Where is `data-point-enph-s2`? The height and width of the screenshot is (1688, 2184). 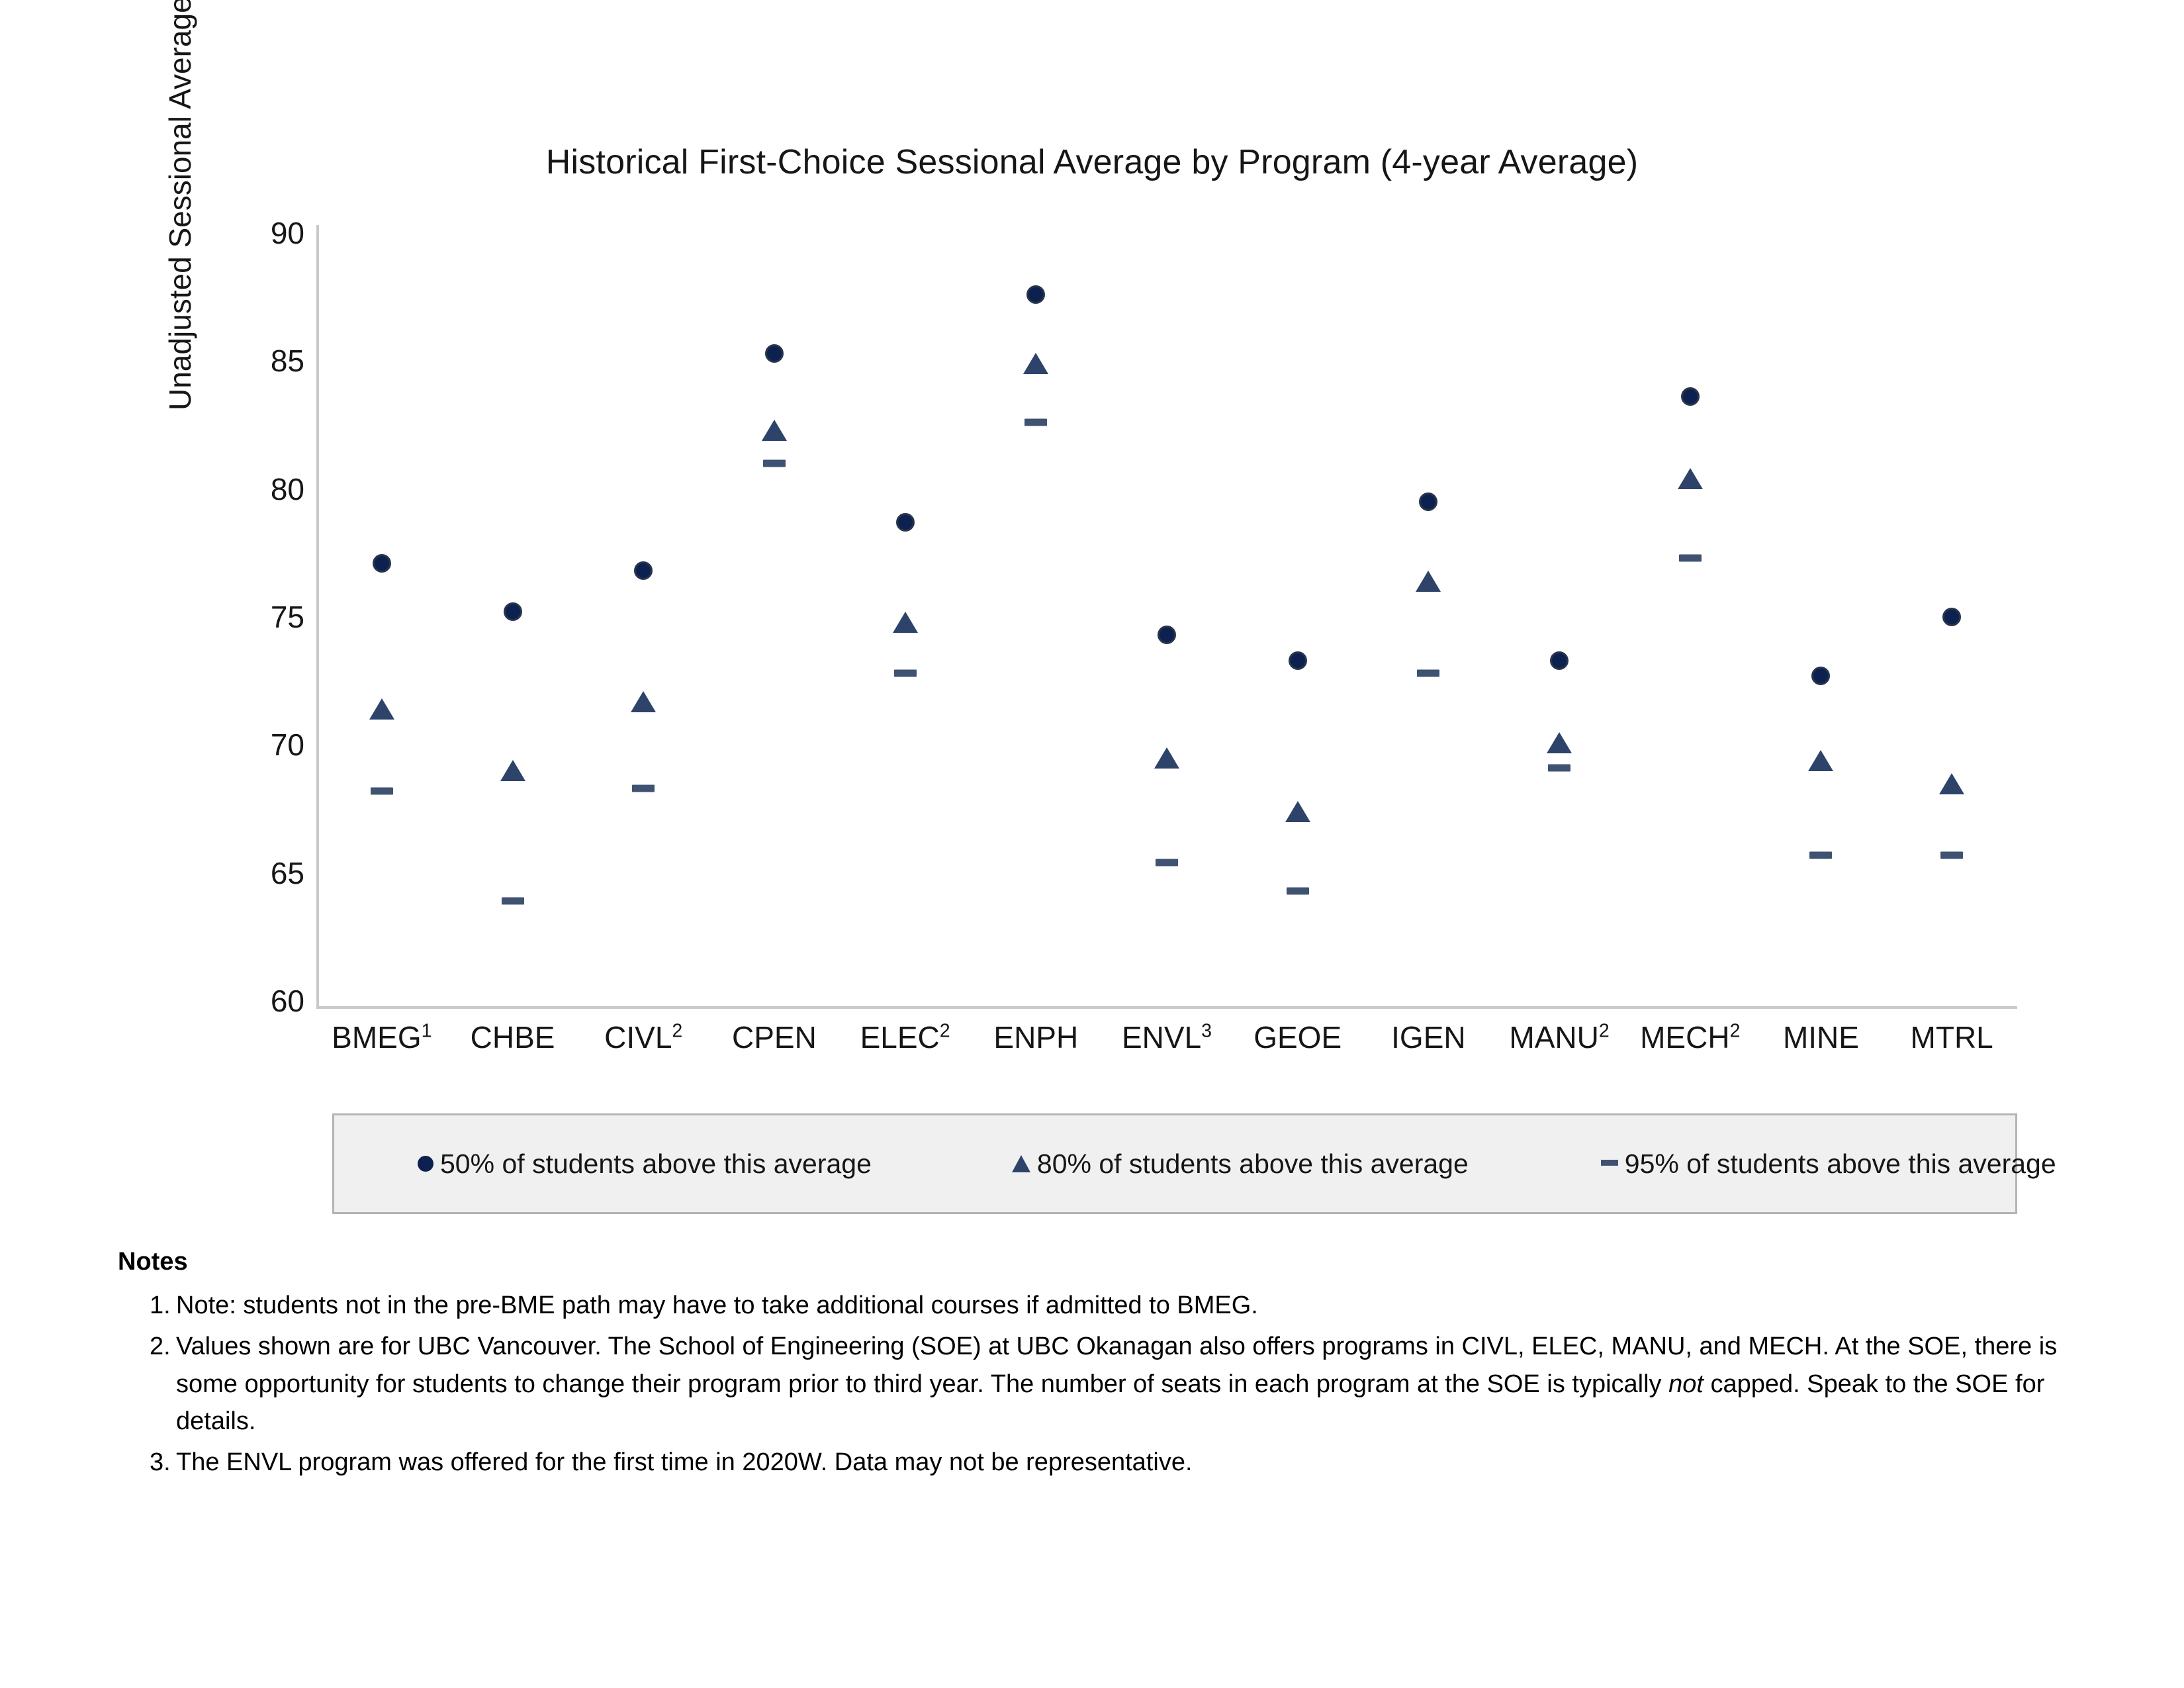 data-point-enph-s2 is located at coordinates (1036, 364).